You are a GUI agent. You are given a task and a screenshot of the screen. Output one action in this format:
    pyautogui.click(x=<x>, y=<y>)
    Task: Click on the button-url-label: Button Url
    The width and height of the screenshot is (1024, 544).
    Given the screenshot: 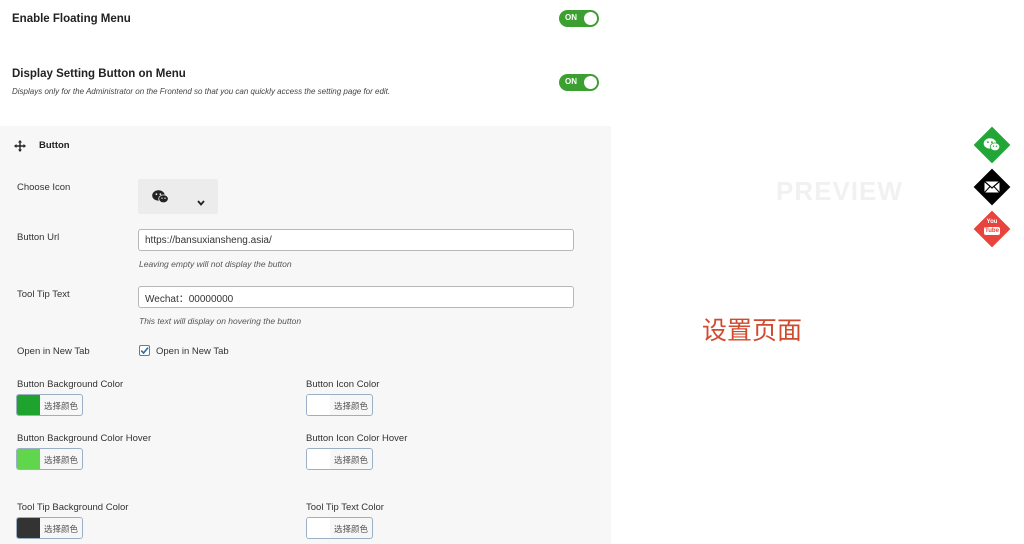 What is the action you would take?
    pyautogui.click(x=38, y=237)
    